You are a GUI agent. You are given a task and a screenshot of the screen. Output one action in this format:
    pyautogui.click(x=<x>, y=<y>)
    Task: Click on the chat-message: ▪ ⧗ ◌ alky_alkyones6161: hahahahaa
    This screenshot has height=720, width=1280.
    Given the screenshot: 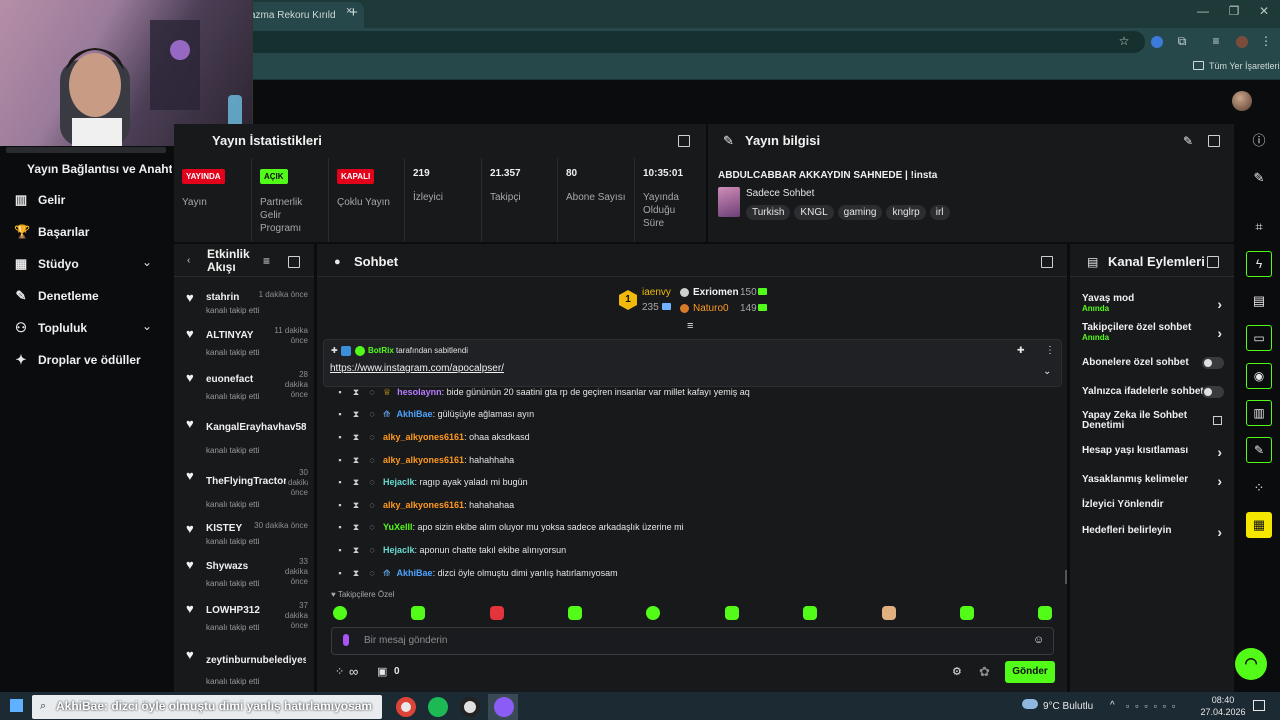 What is the action you would take?
    pyautogui.click(x=424, y=505)
    